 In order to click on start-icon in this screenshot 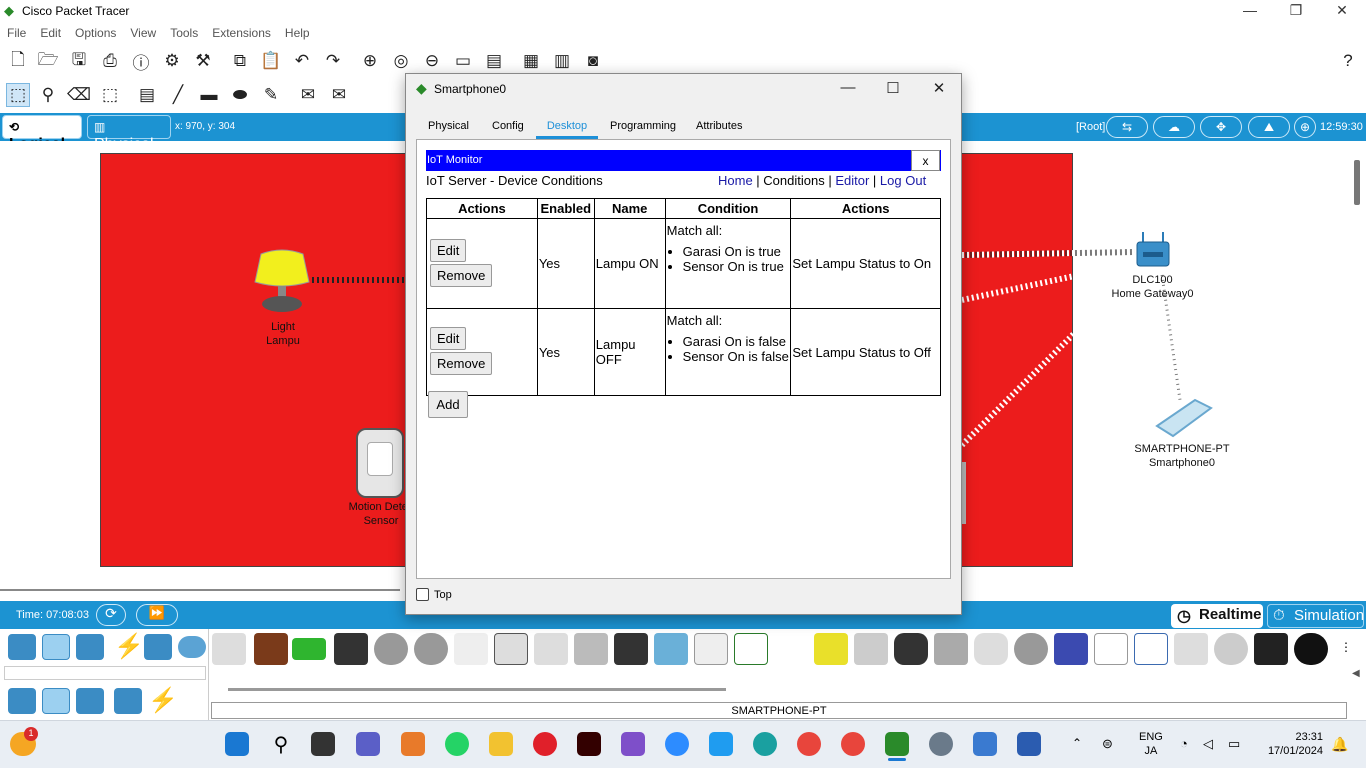, I will do `click(237, 744)`.